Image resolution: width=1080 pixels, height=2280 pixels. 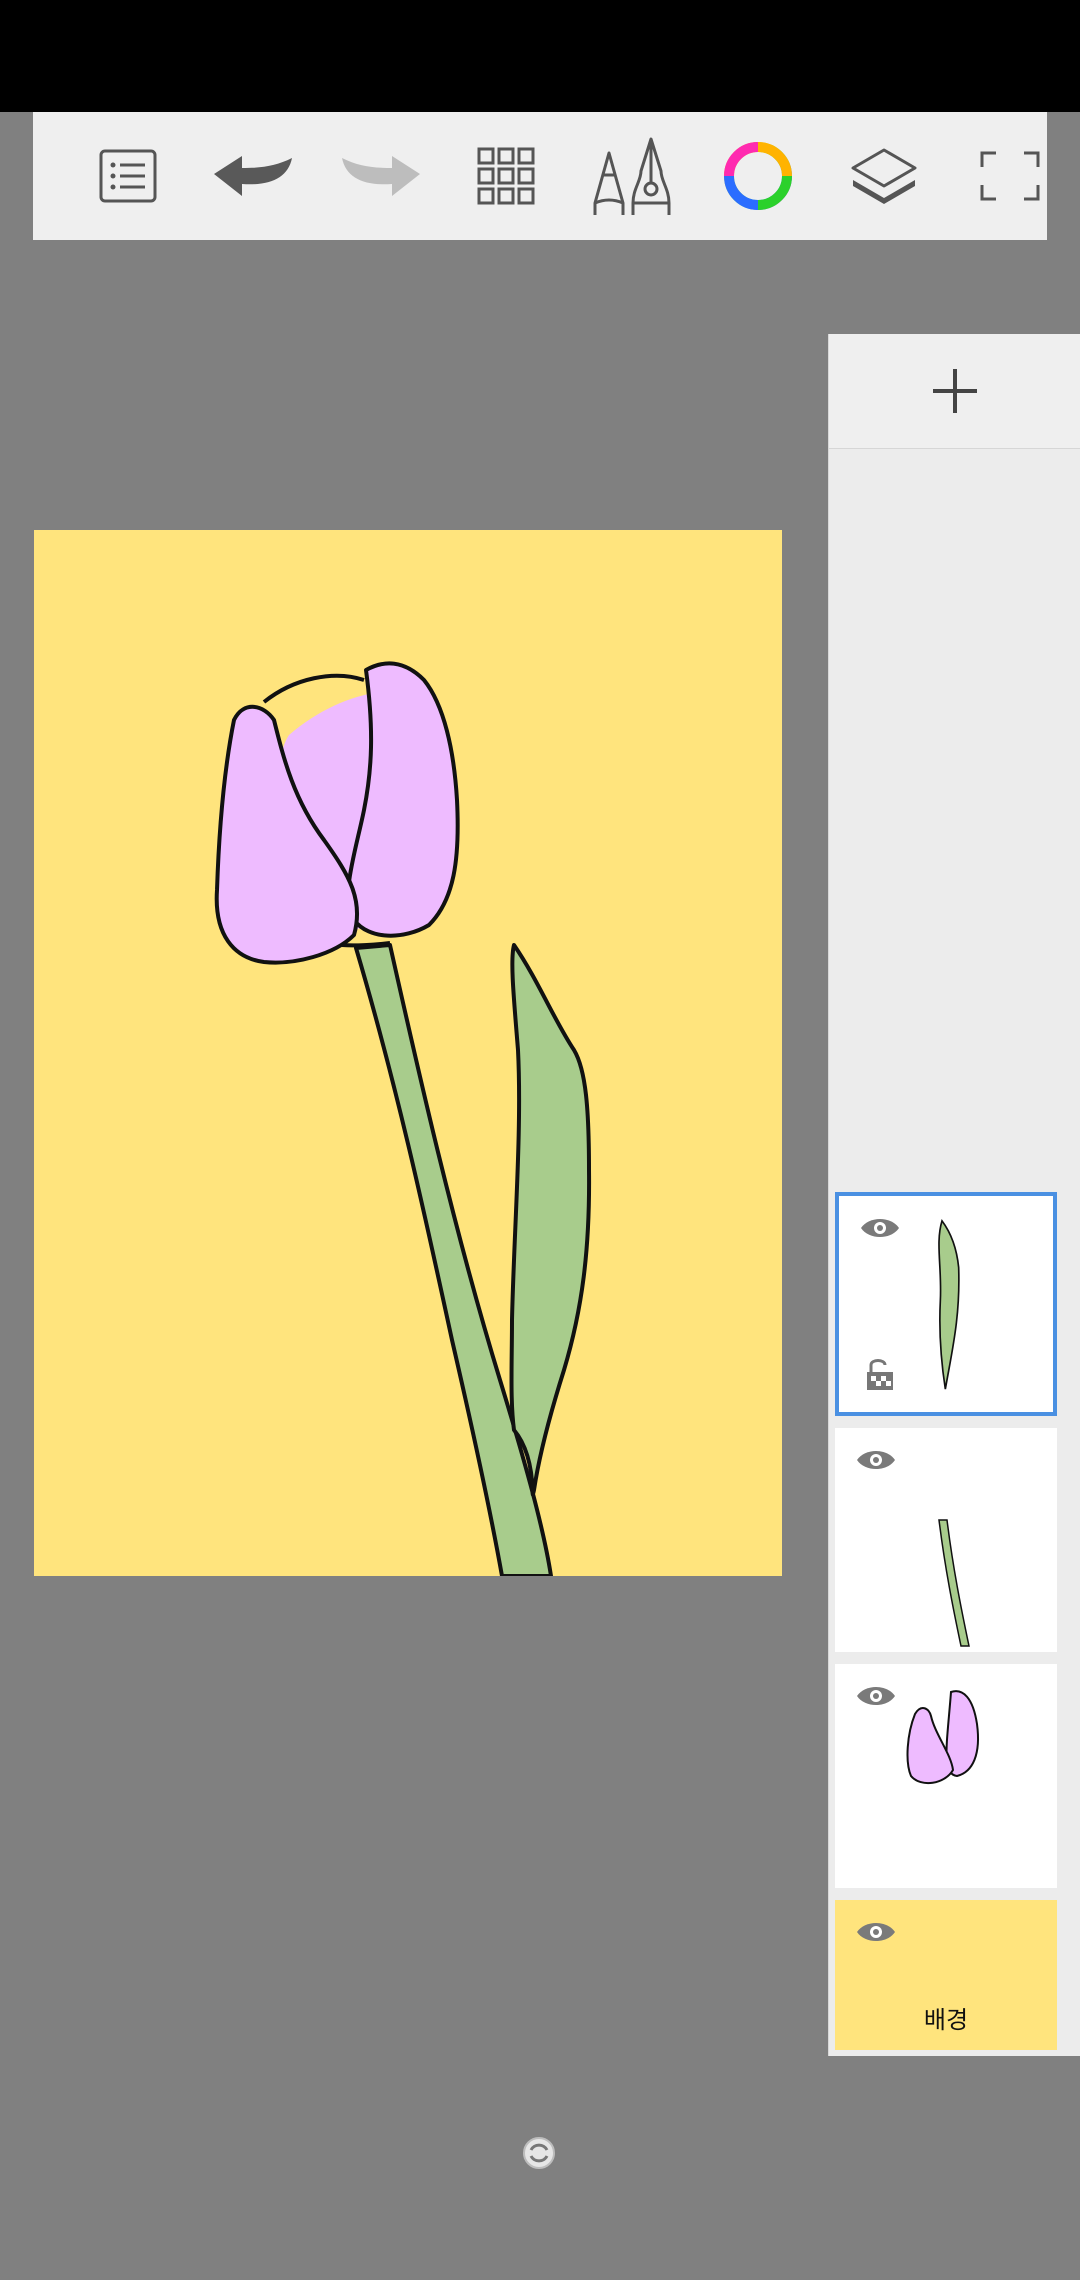 I want to click on layers-icon, so click(x=884, y=176).